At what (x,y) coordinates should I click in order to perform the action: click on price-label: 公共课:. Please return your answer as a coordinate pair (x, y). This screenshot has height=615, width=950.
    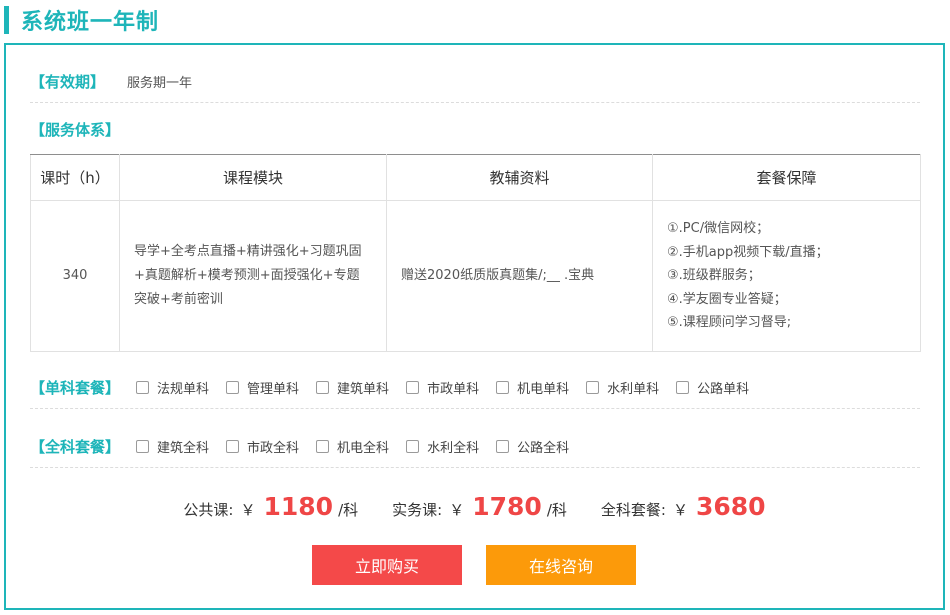
    Looking at the image, I should click on (208, 510).